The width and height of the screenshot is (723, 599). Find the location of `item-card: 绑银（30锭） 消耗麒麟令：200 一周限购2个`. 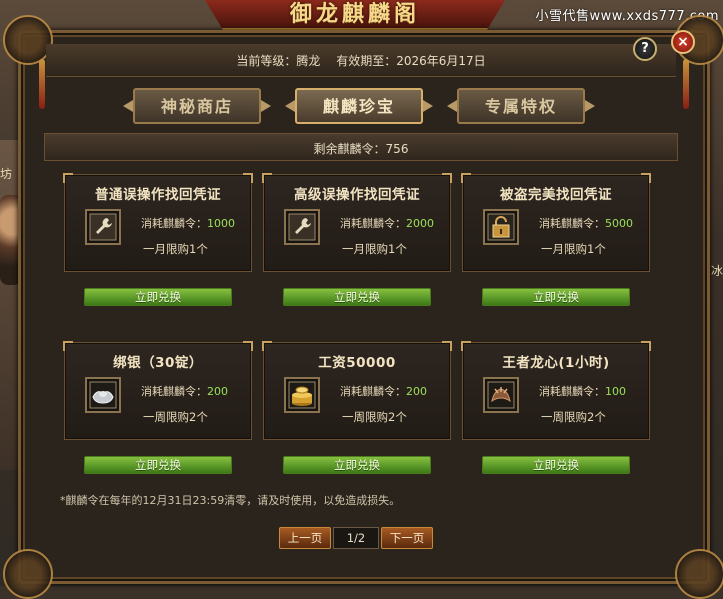

item-card: 绑银（30锭） 消耗麒麟令：200 一周限购2个 is located at coordinates (158, 390).